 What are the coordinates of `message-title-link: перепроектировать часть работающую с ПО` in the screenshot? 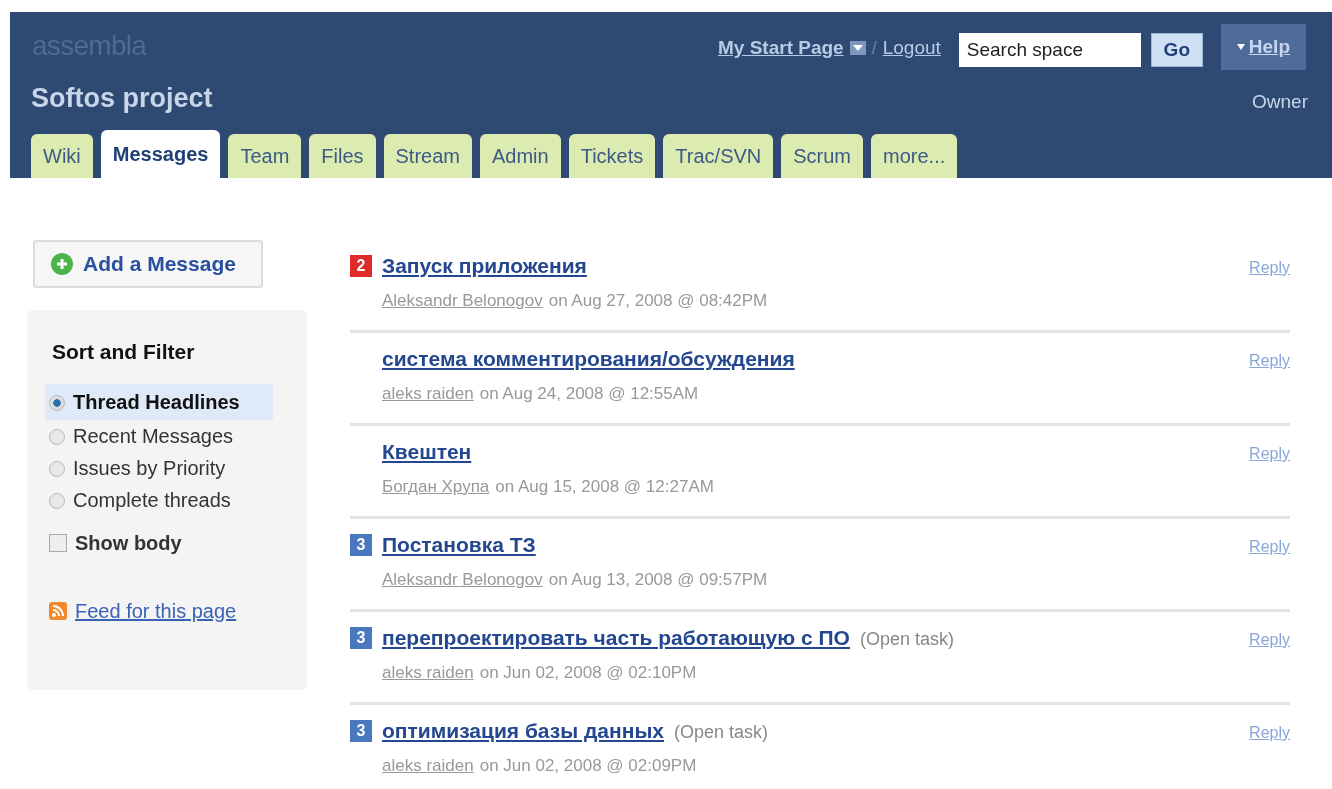 It's located at (616, 638).